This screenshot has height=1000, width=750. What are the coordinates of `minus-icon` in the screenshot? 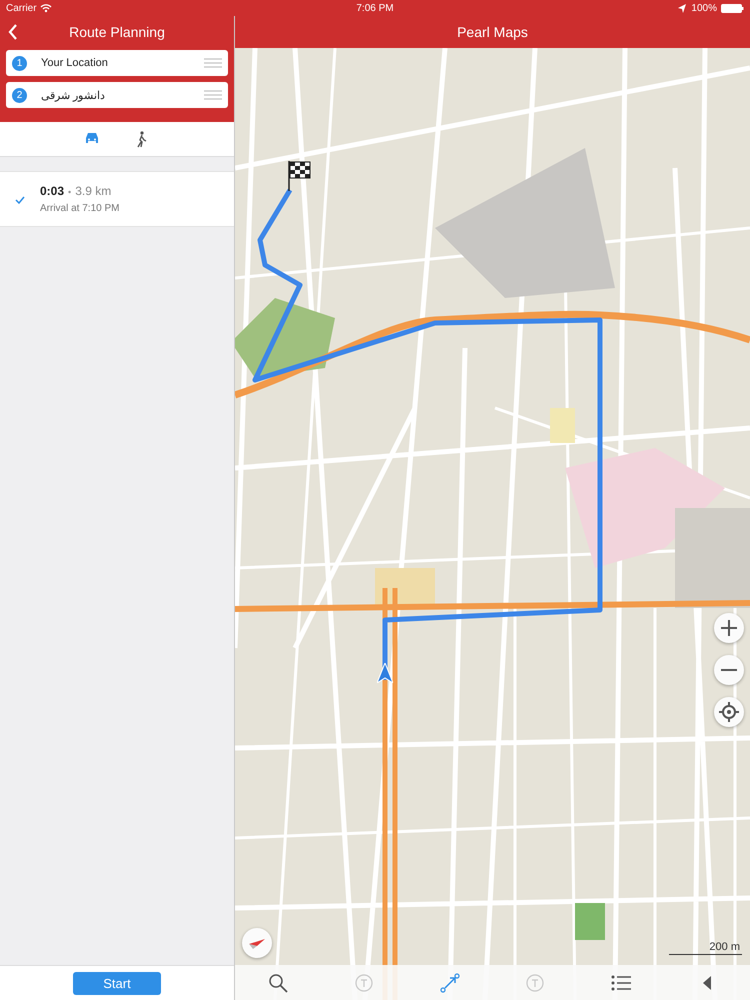 It's located at (729, 670).